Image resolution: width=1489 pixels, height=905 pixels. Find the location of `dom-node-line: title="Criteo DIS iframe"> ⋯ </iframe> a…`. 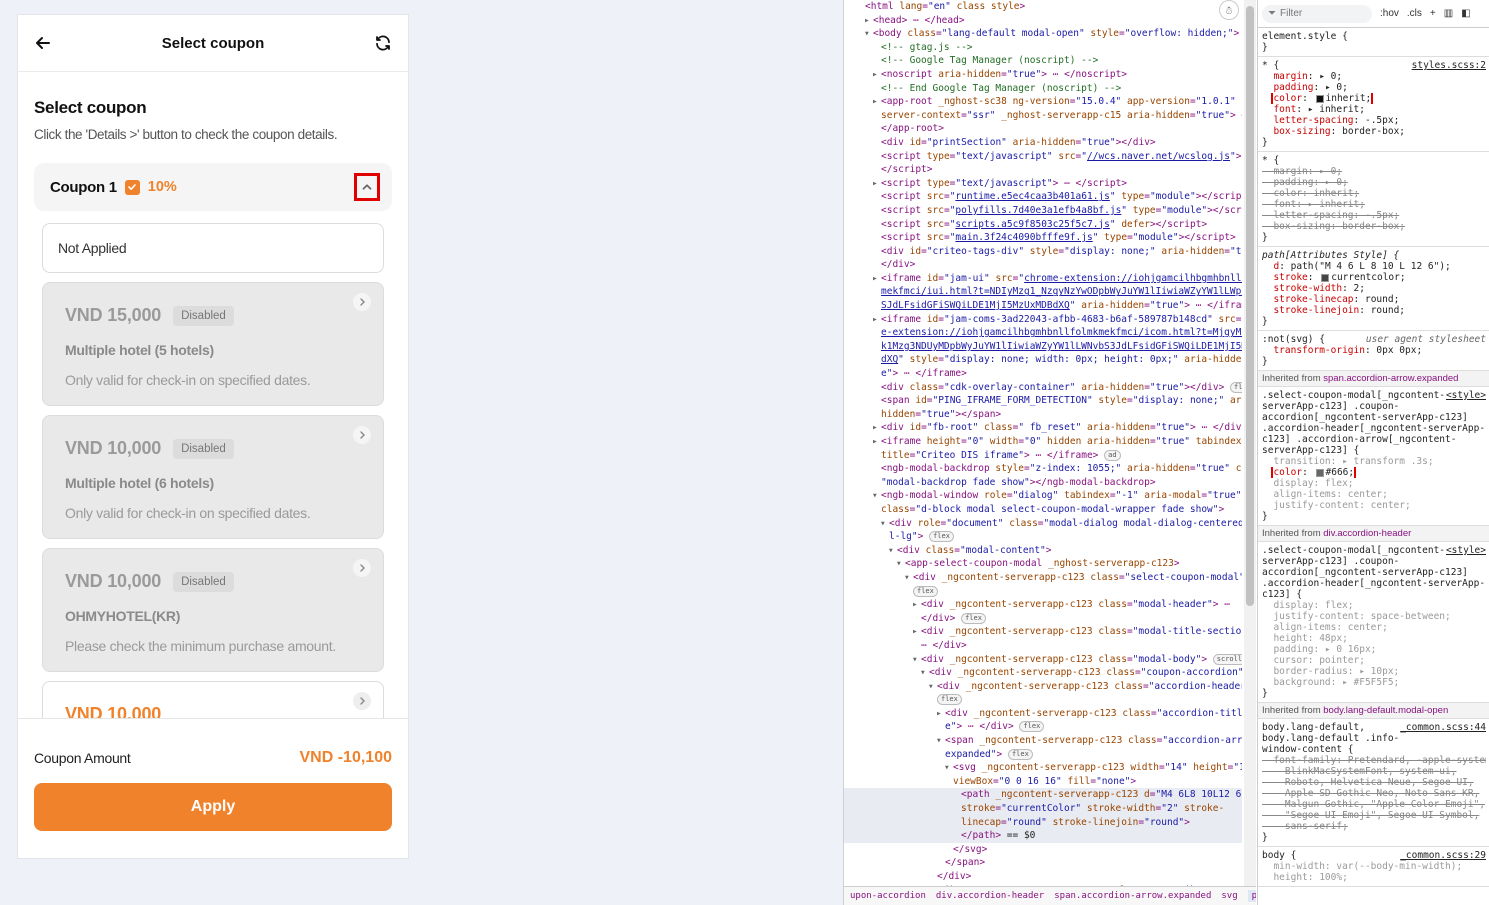

dom-node-line: title="Criteo DIS iframe"> ⋯ </iframe> a… is located at coordinates (1043, 456).